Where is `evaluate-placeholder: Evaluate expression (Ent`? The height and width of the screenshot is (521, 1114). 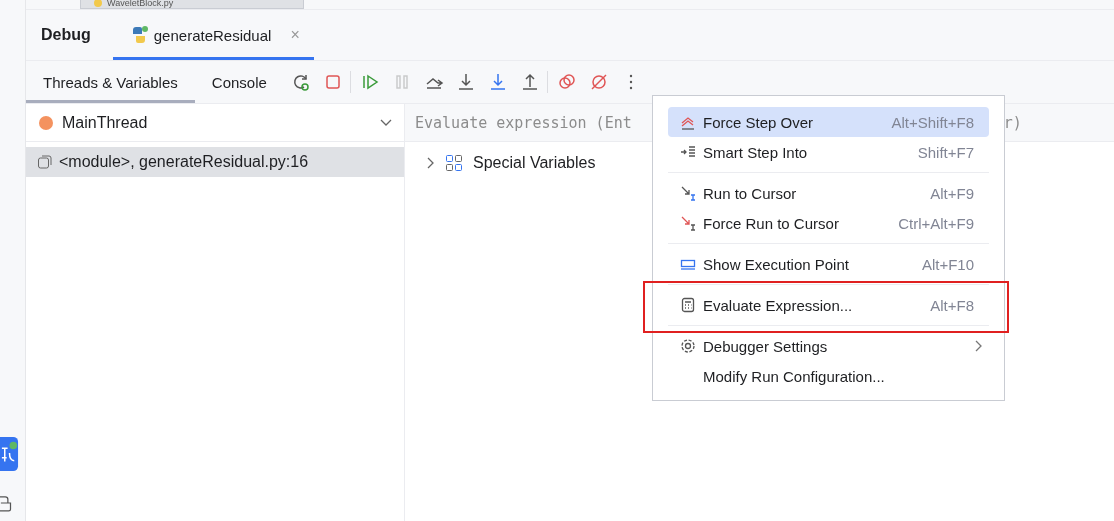
evaluate-placeholder: Evaluate expression (Ent is located at coordinates (523, 122).